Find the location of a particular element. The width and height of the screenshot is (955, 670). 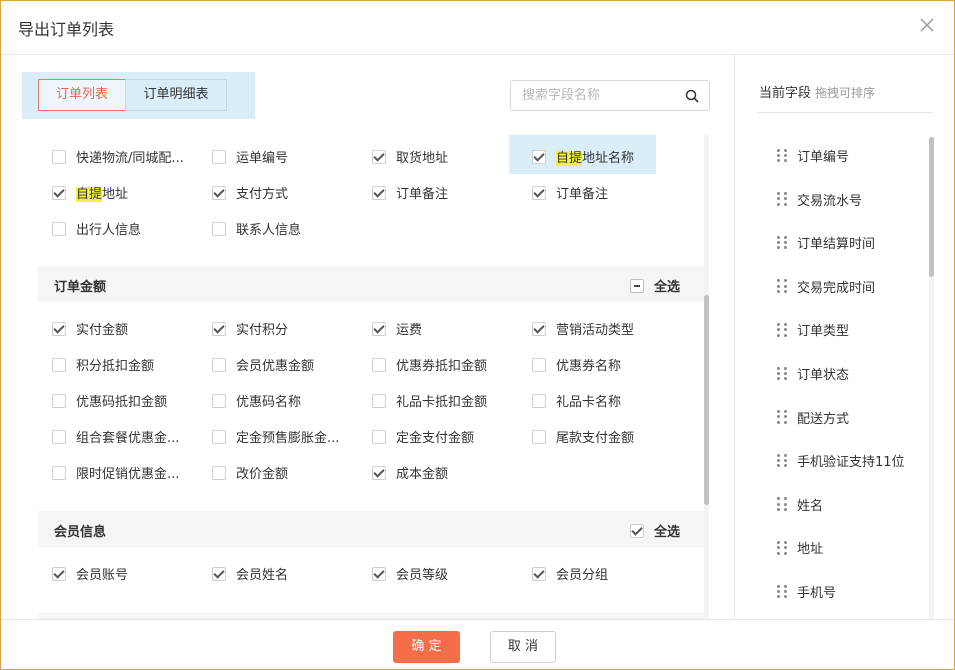

field-checkbox: 自提地址名称 is located at coordinates (583, 156).